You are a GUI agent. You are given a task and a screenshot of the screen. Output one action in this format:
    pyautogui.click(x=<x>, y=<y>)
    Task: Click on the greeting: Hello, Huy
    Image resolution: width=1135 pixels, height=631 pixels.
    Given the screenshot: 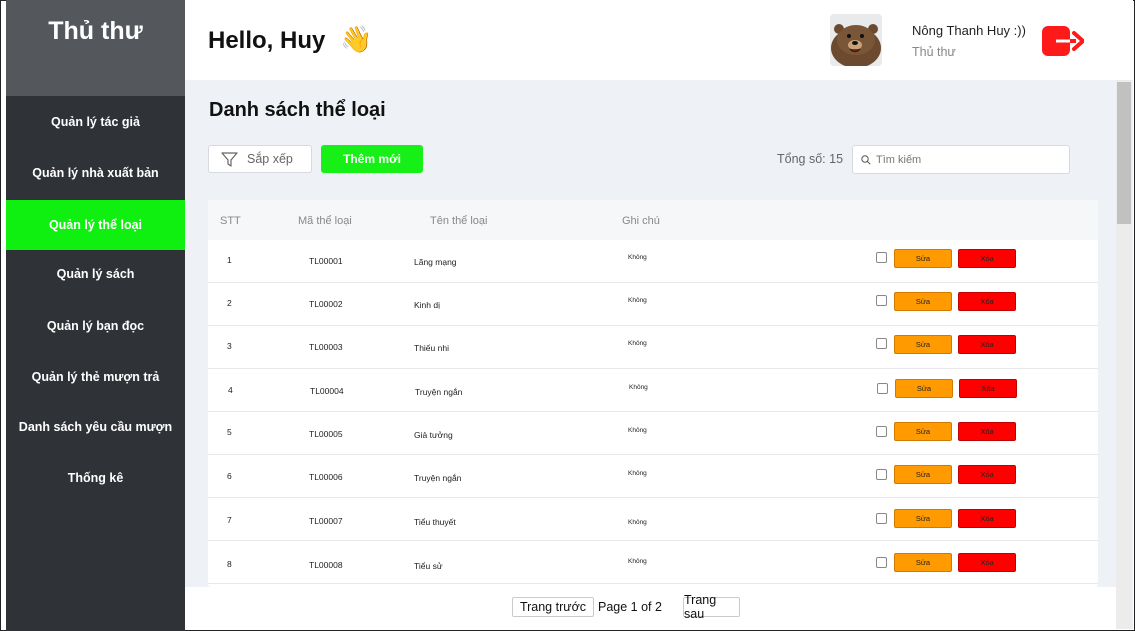 What is the action you would take?
    pyautogui.click(x=267, y=40)
    